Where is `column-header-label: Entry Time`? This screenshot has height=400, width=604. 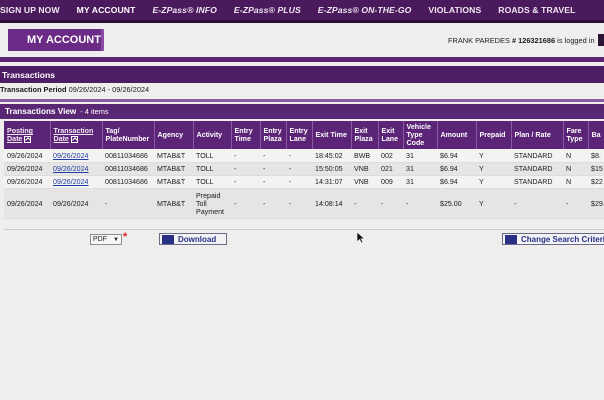 column-header-label: Entry Time is located at coordinates (243, 135).